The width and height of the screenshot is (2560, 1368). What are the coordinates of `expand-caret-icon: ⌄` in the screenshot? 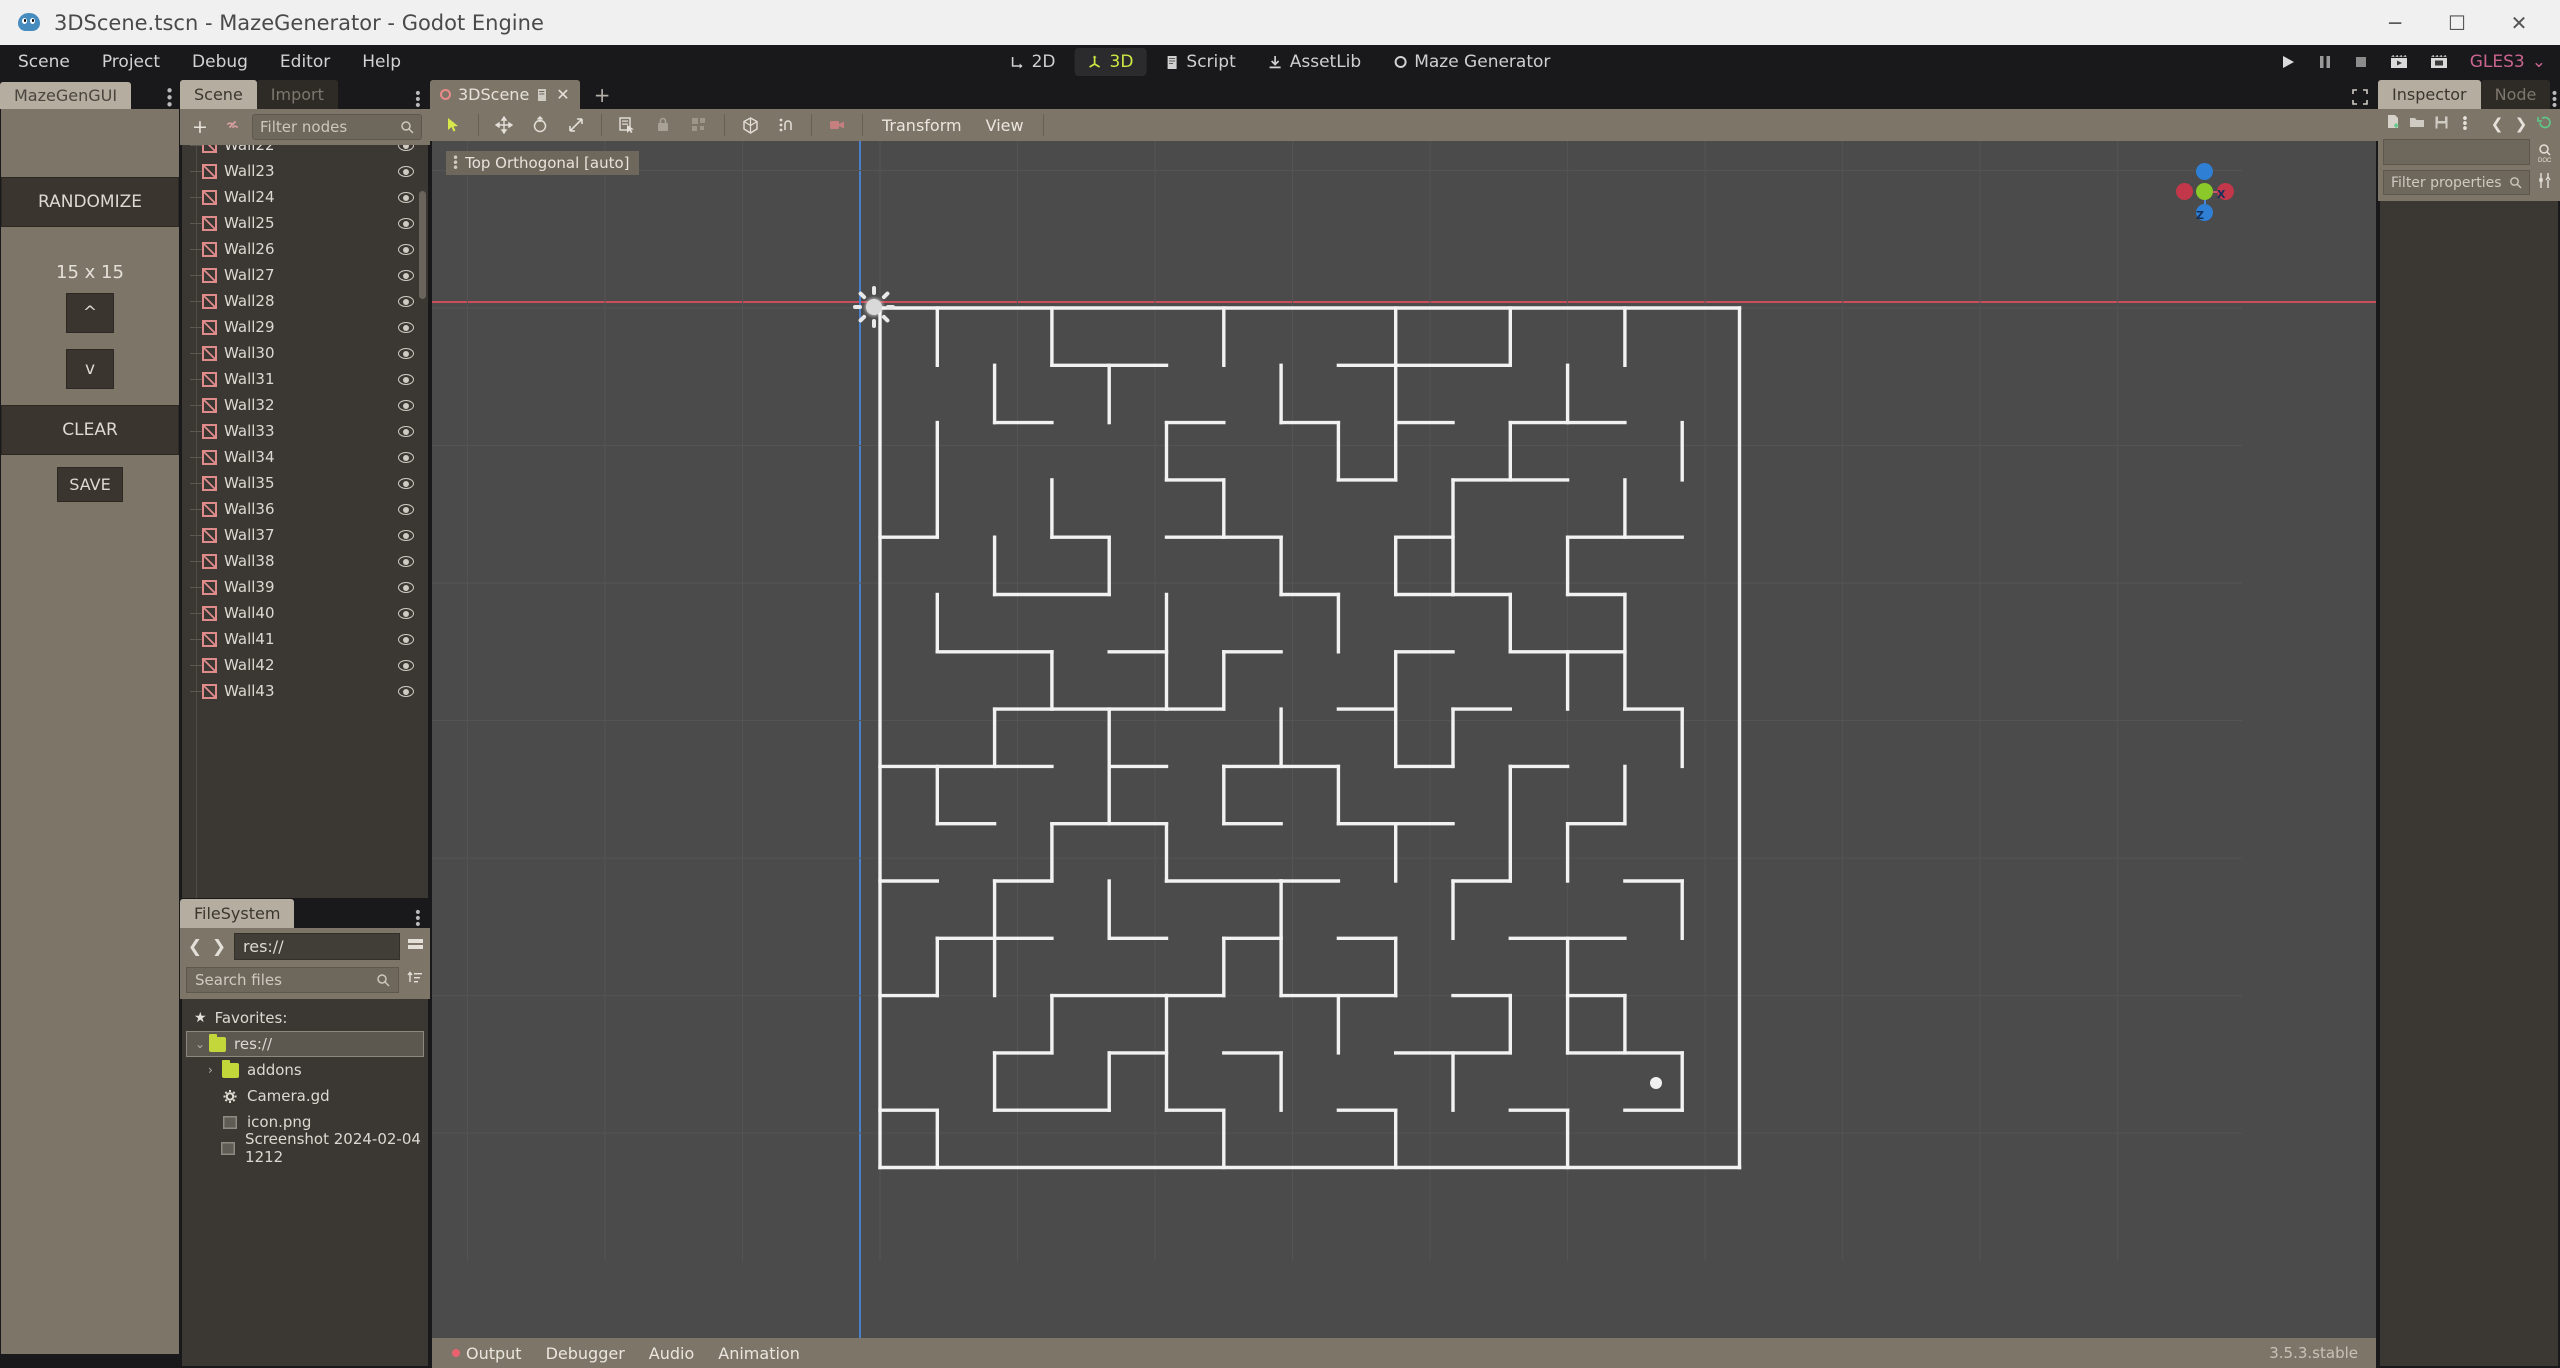 It's located at (201, 1044).